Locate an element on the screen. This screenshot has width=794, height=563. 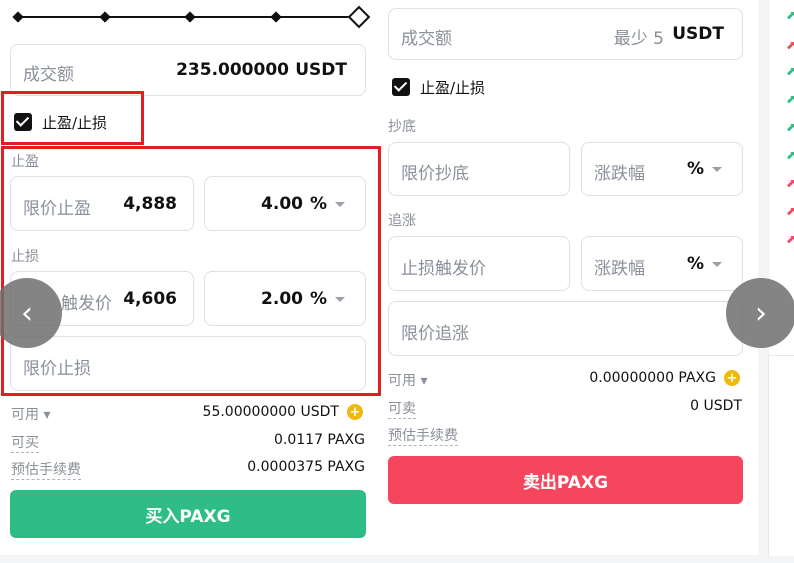
chevron-left-icon: ‹ is located at coordinates (27, 313).